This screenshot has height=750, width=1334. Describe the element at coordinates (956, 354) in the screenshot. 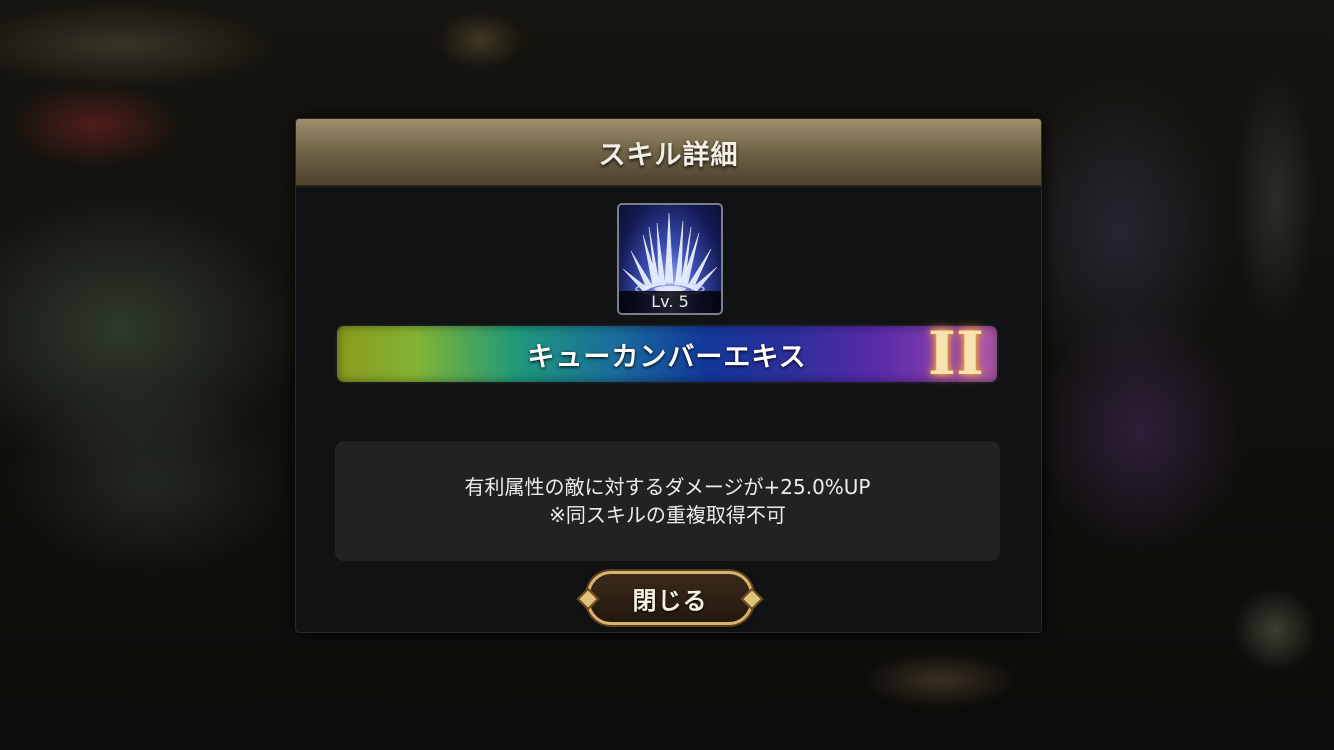

I see `skill-rank-badge: II` at that location.